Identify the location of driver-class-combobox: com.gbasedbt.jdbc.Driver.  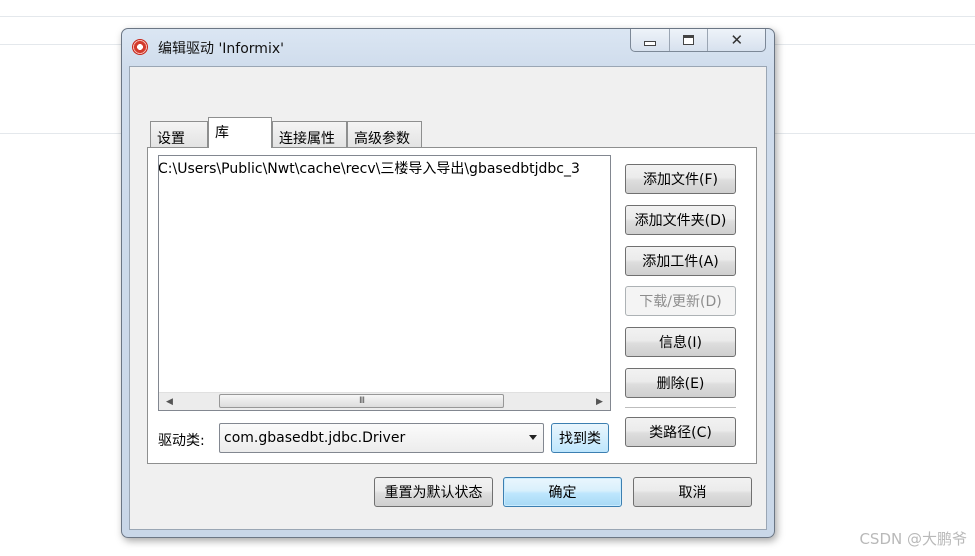
(381, 438).